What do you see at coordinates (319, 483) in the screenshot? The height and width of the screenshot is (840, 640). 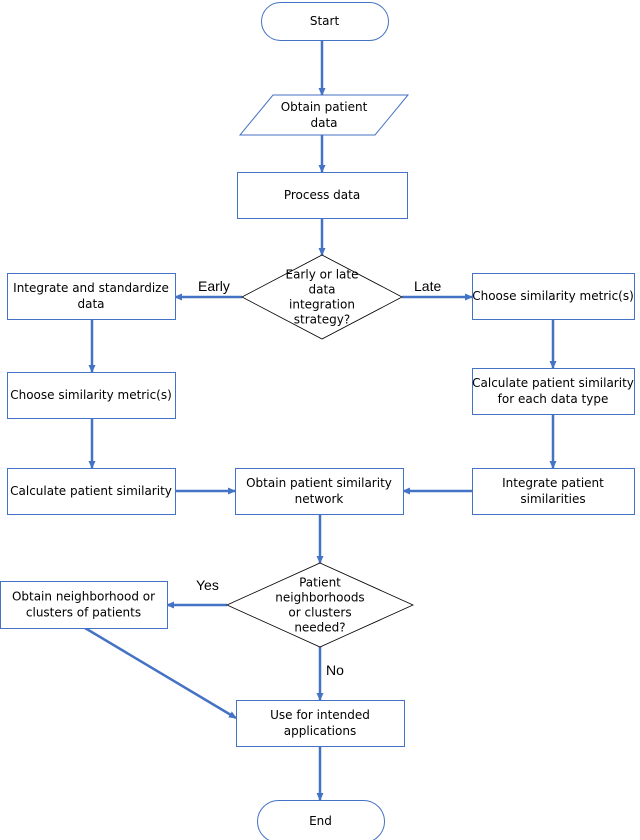 I see `node-label: Obtain patient similarity` at bounding box center [319, 483].